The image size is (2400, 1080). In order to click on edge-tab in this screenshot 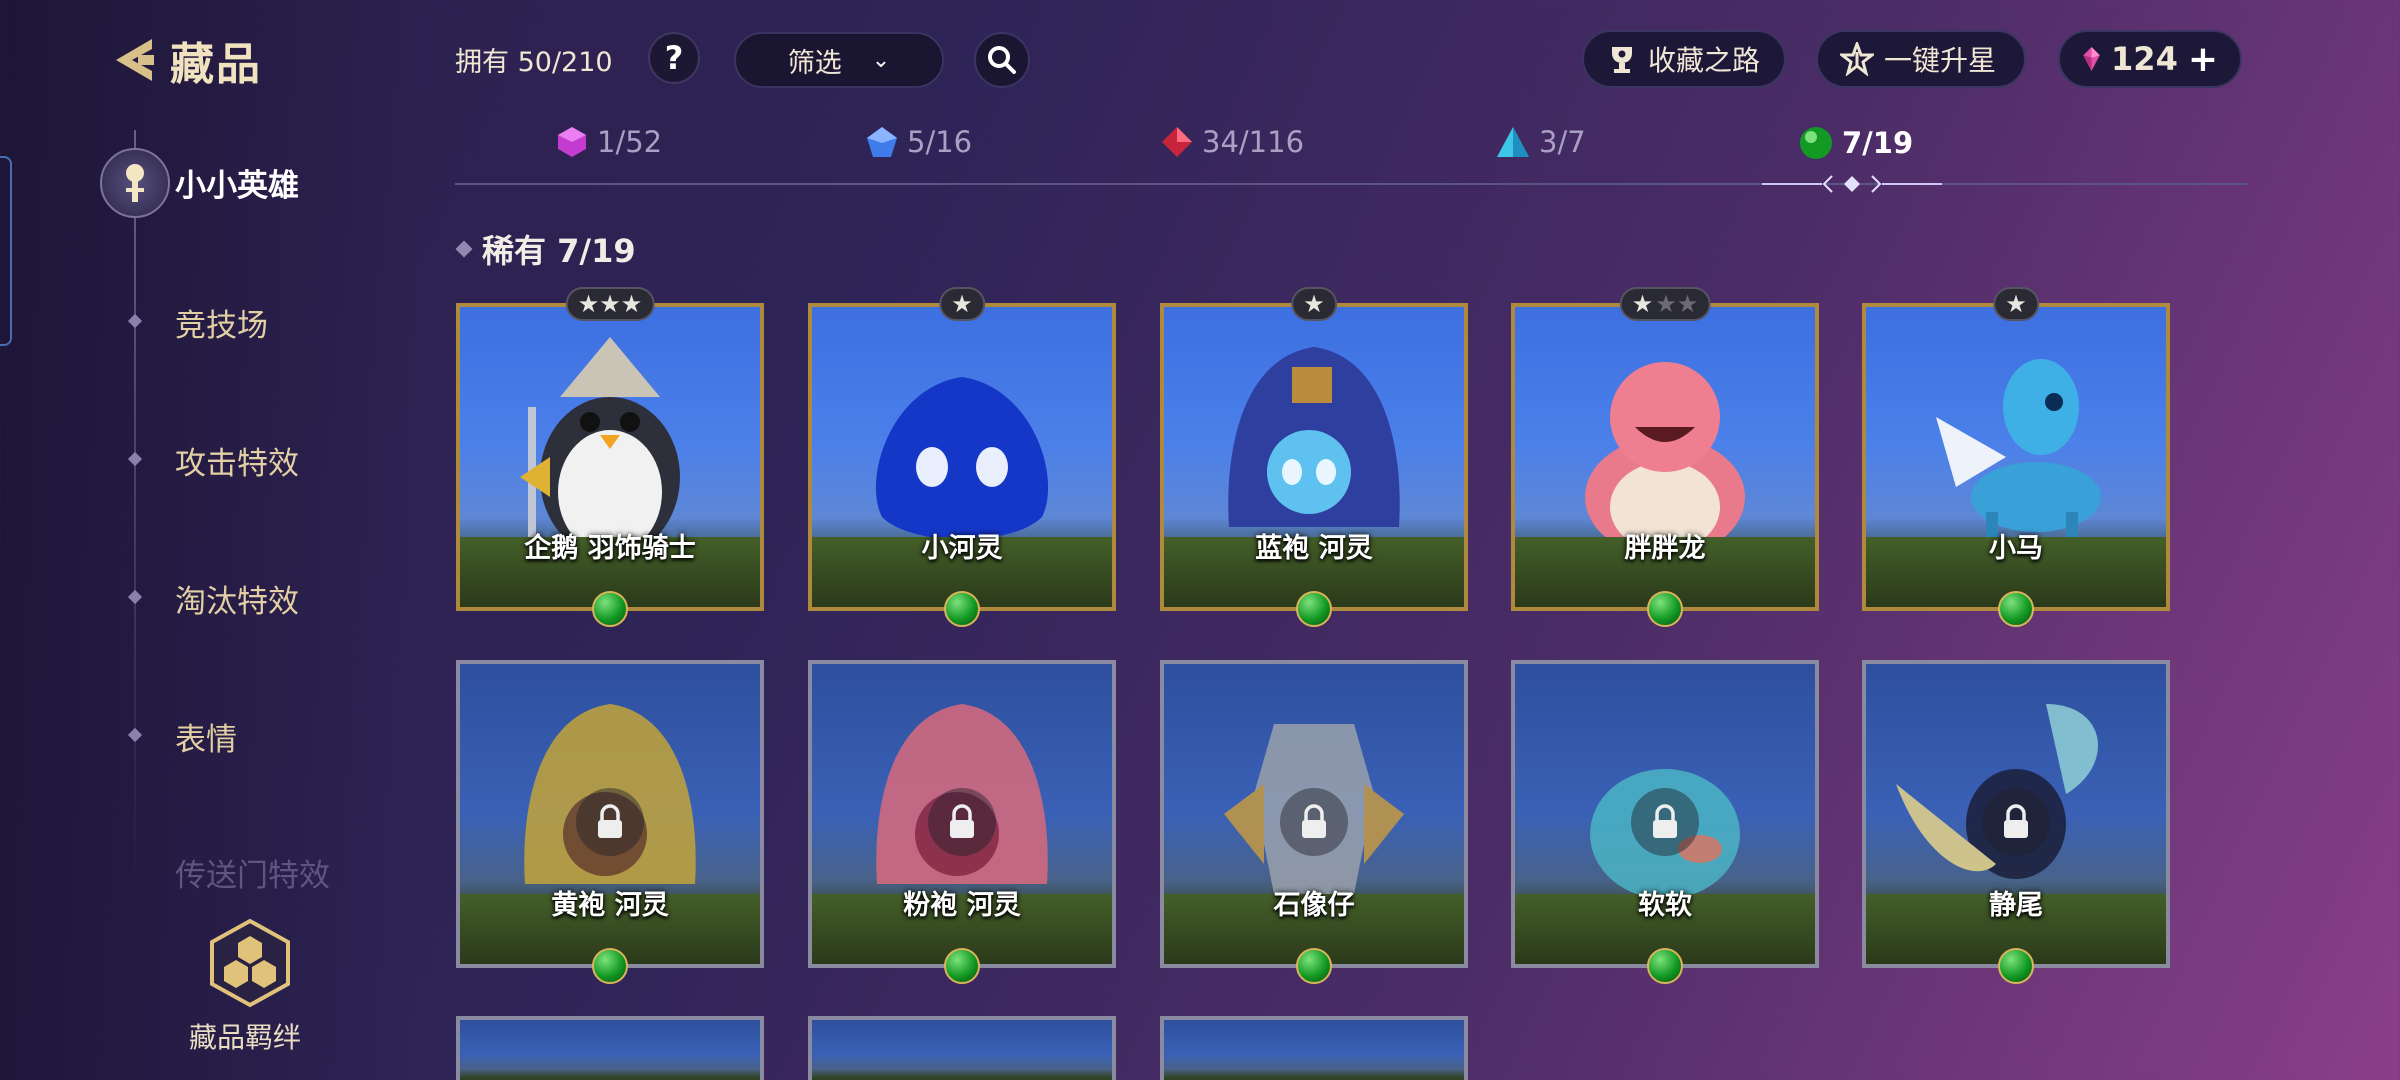, I will do `click(6, 251)`.